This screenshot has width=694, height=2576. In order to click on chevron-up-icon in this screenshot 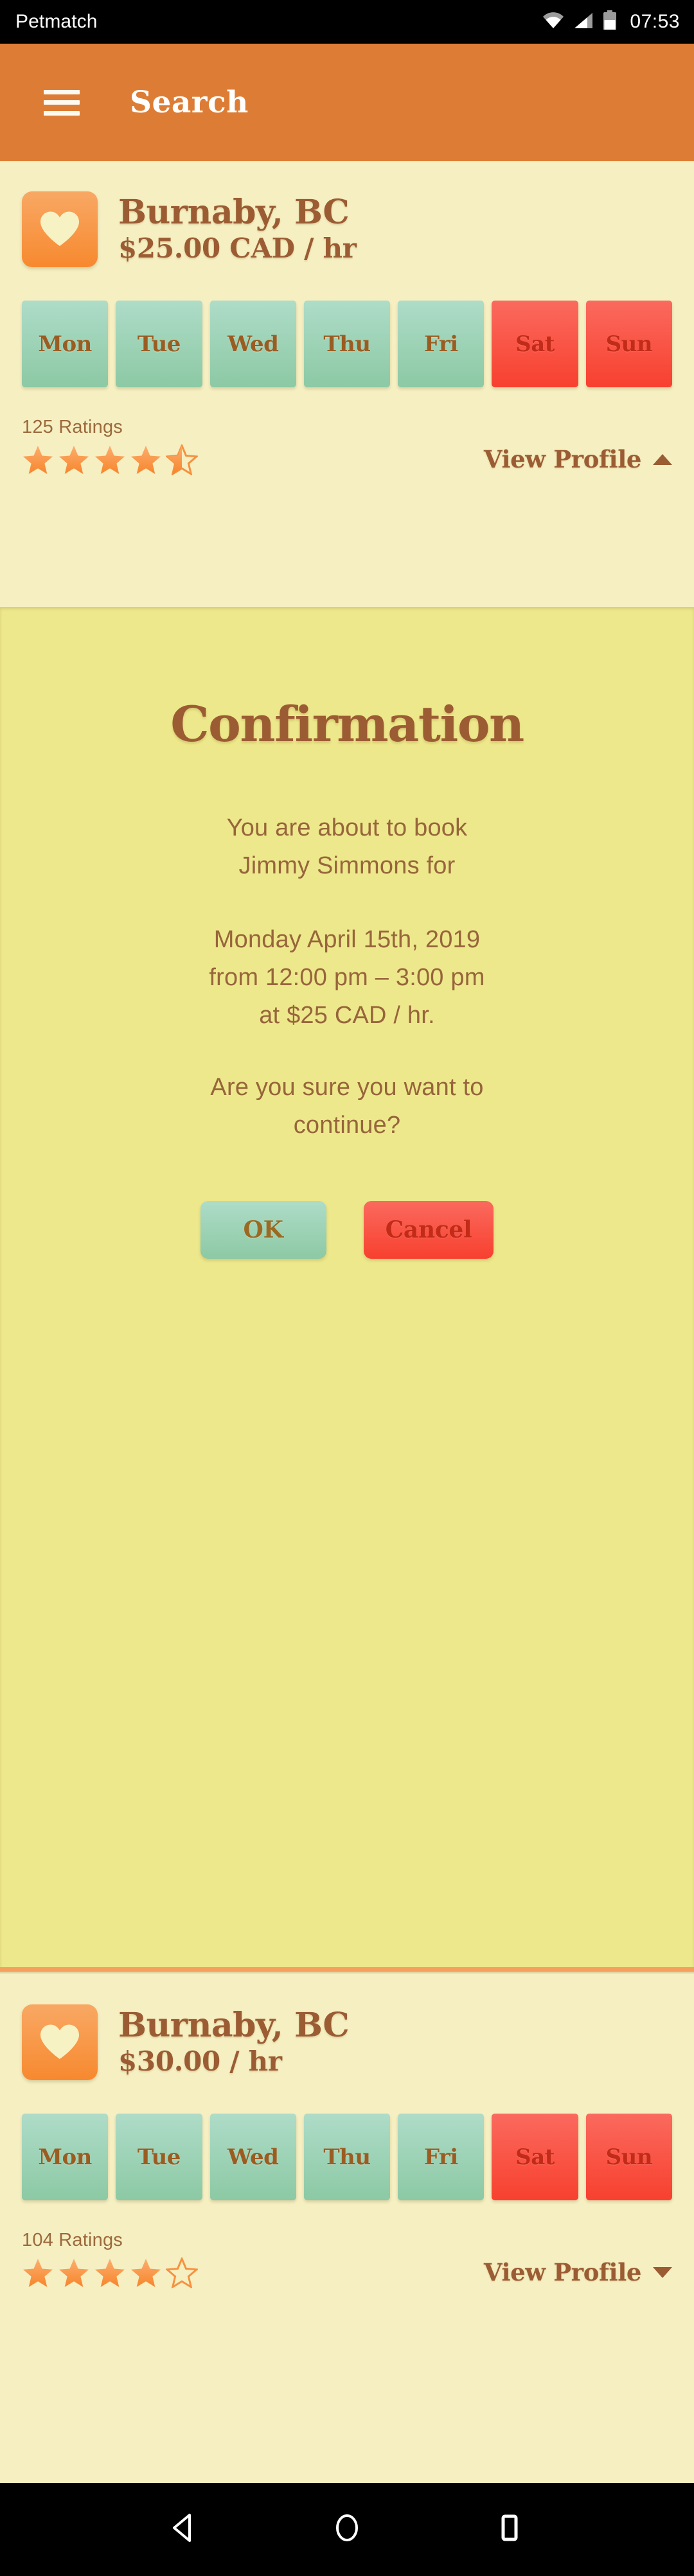, I will do `click(663, 459)`.